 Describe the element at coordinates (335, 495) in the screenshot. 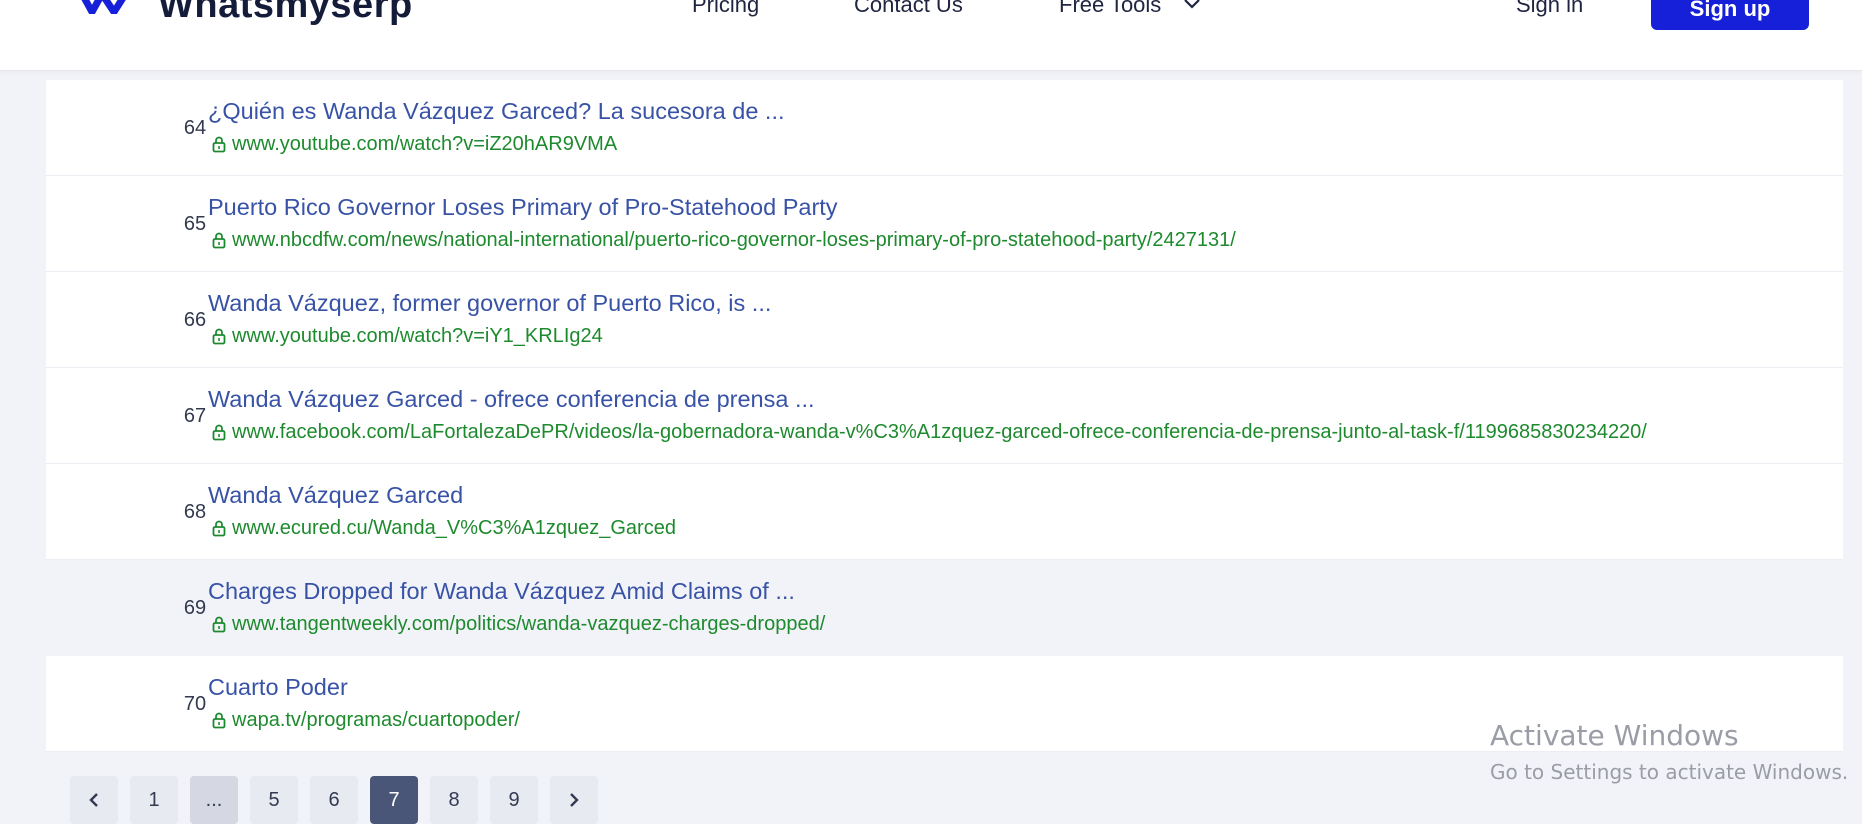

I see `result-title-link: Wanda Vázquez Garced` at that location.